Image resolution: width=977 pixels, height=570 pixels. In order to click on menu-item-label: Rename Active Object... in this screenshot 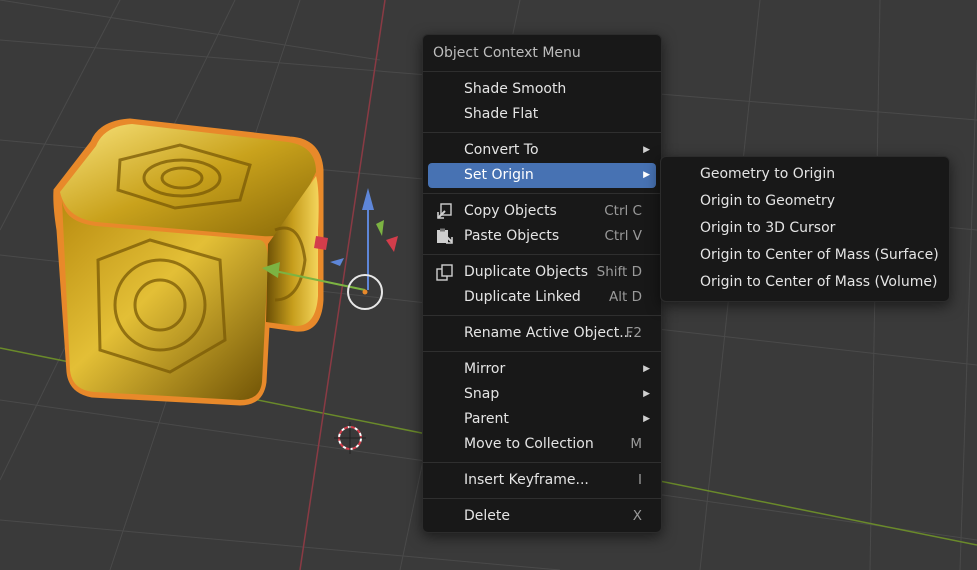, I will do `click(548, 333)`.